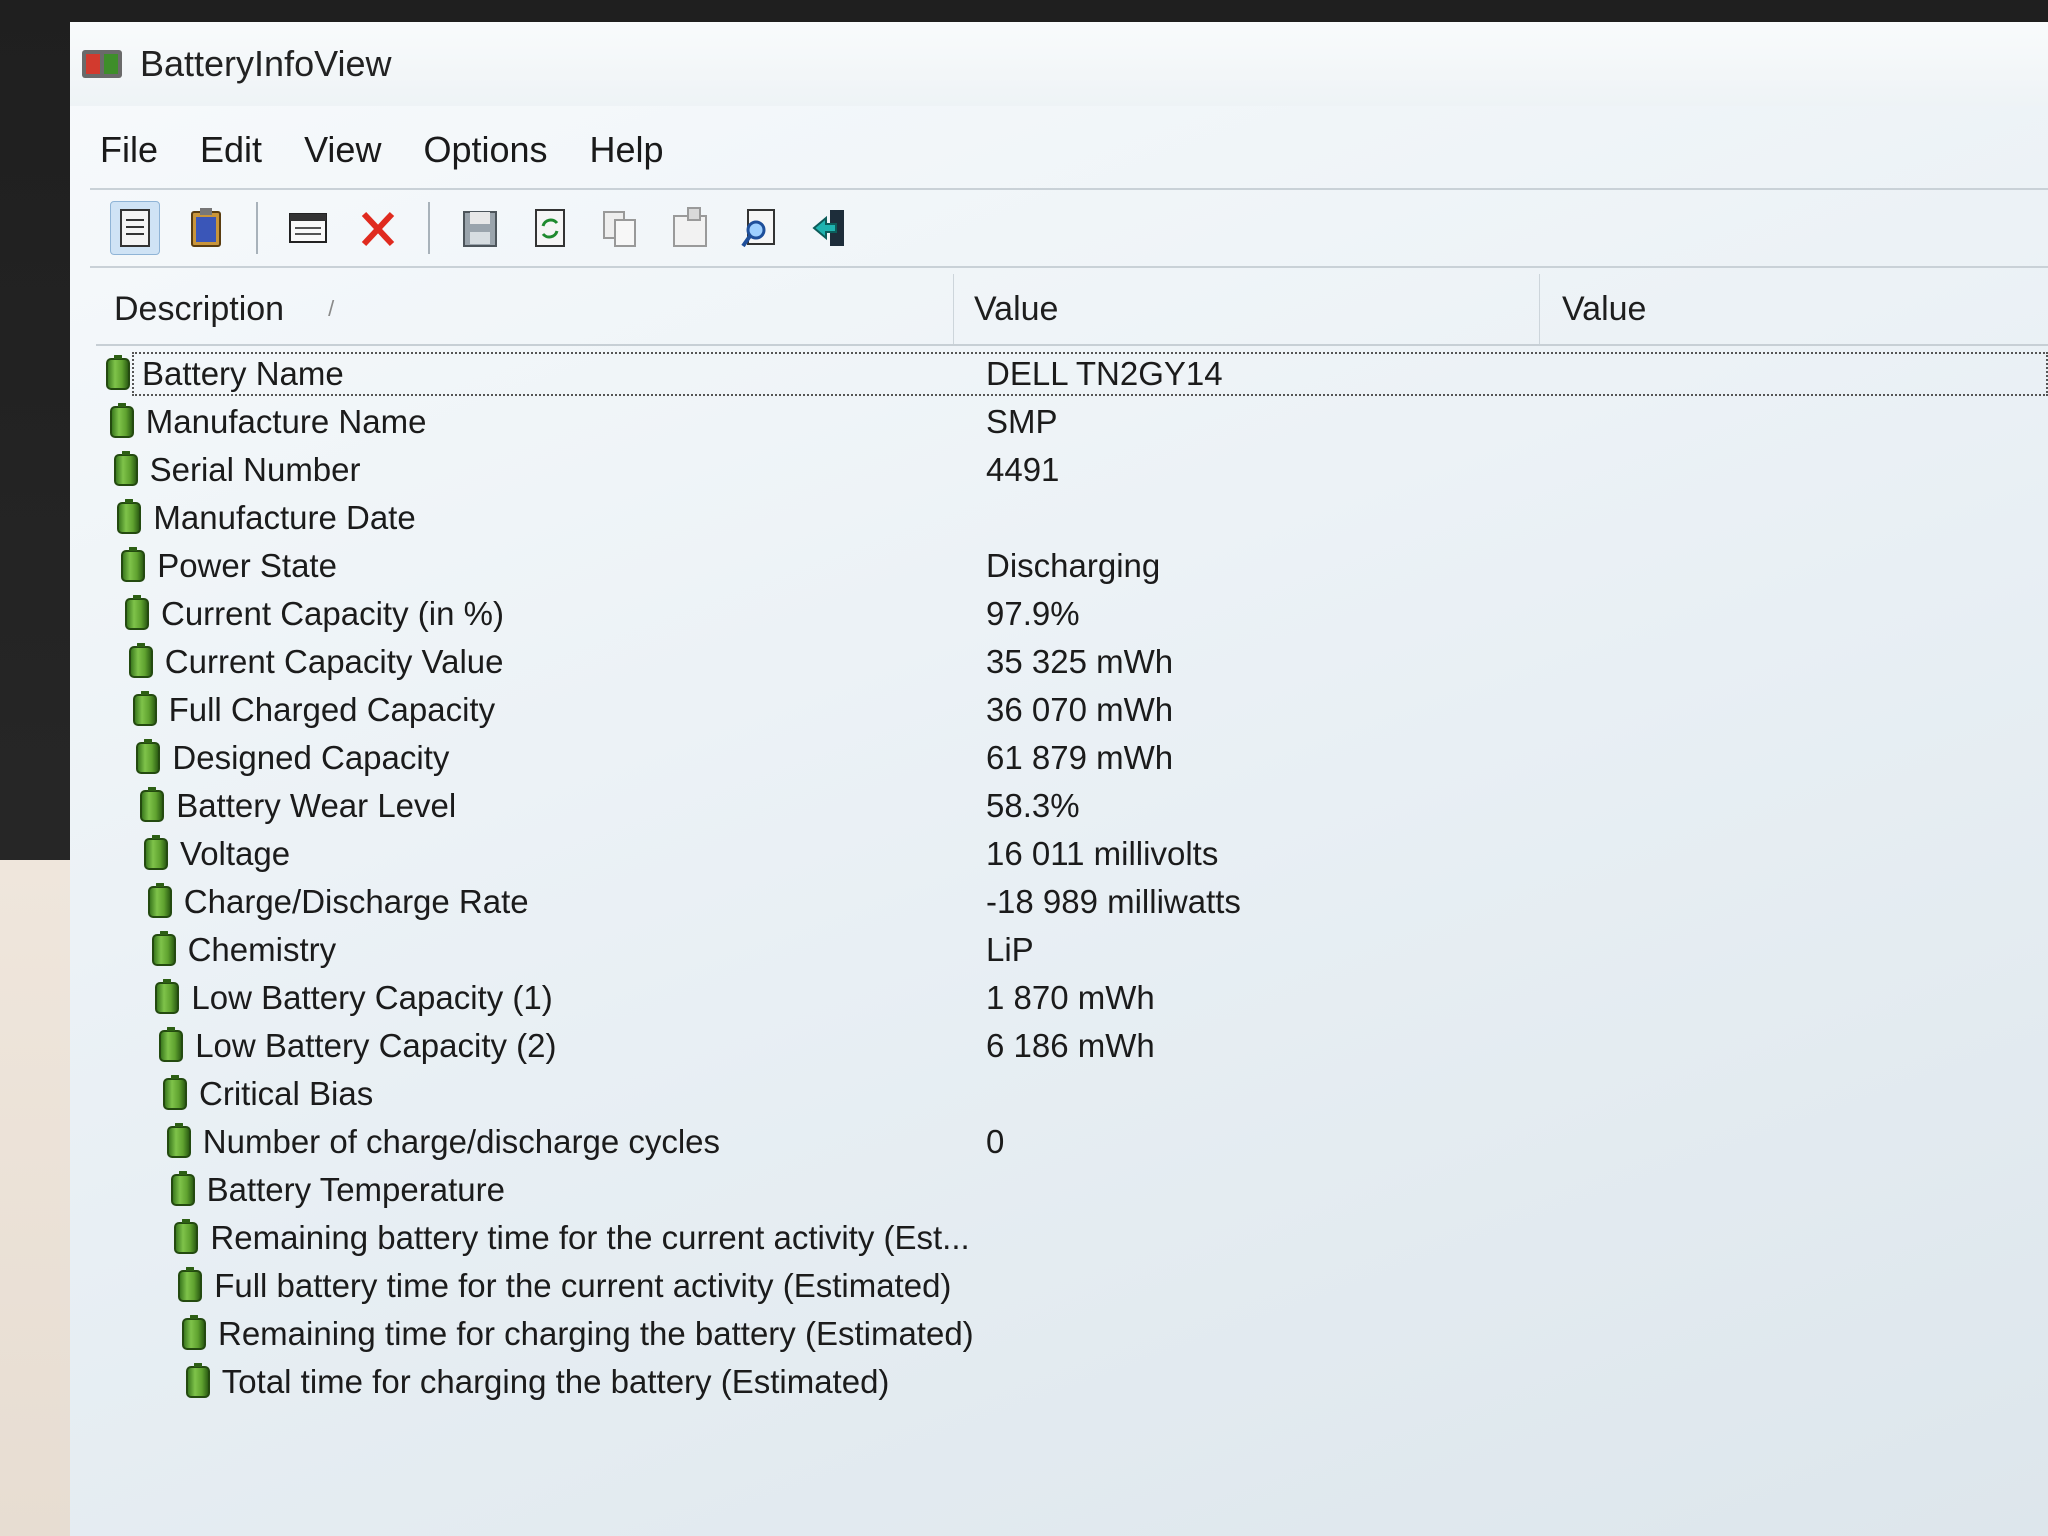 This screenshot has height=1536, width=2048. I want to click on row-value: 36 070 mWh, so click(1080, 709).